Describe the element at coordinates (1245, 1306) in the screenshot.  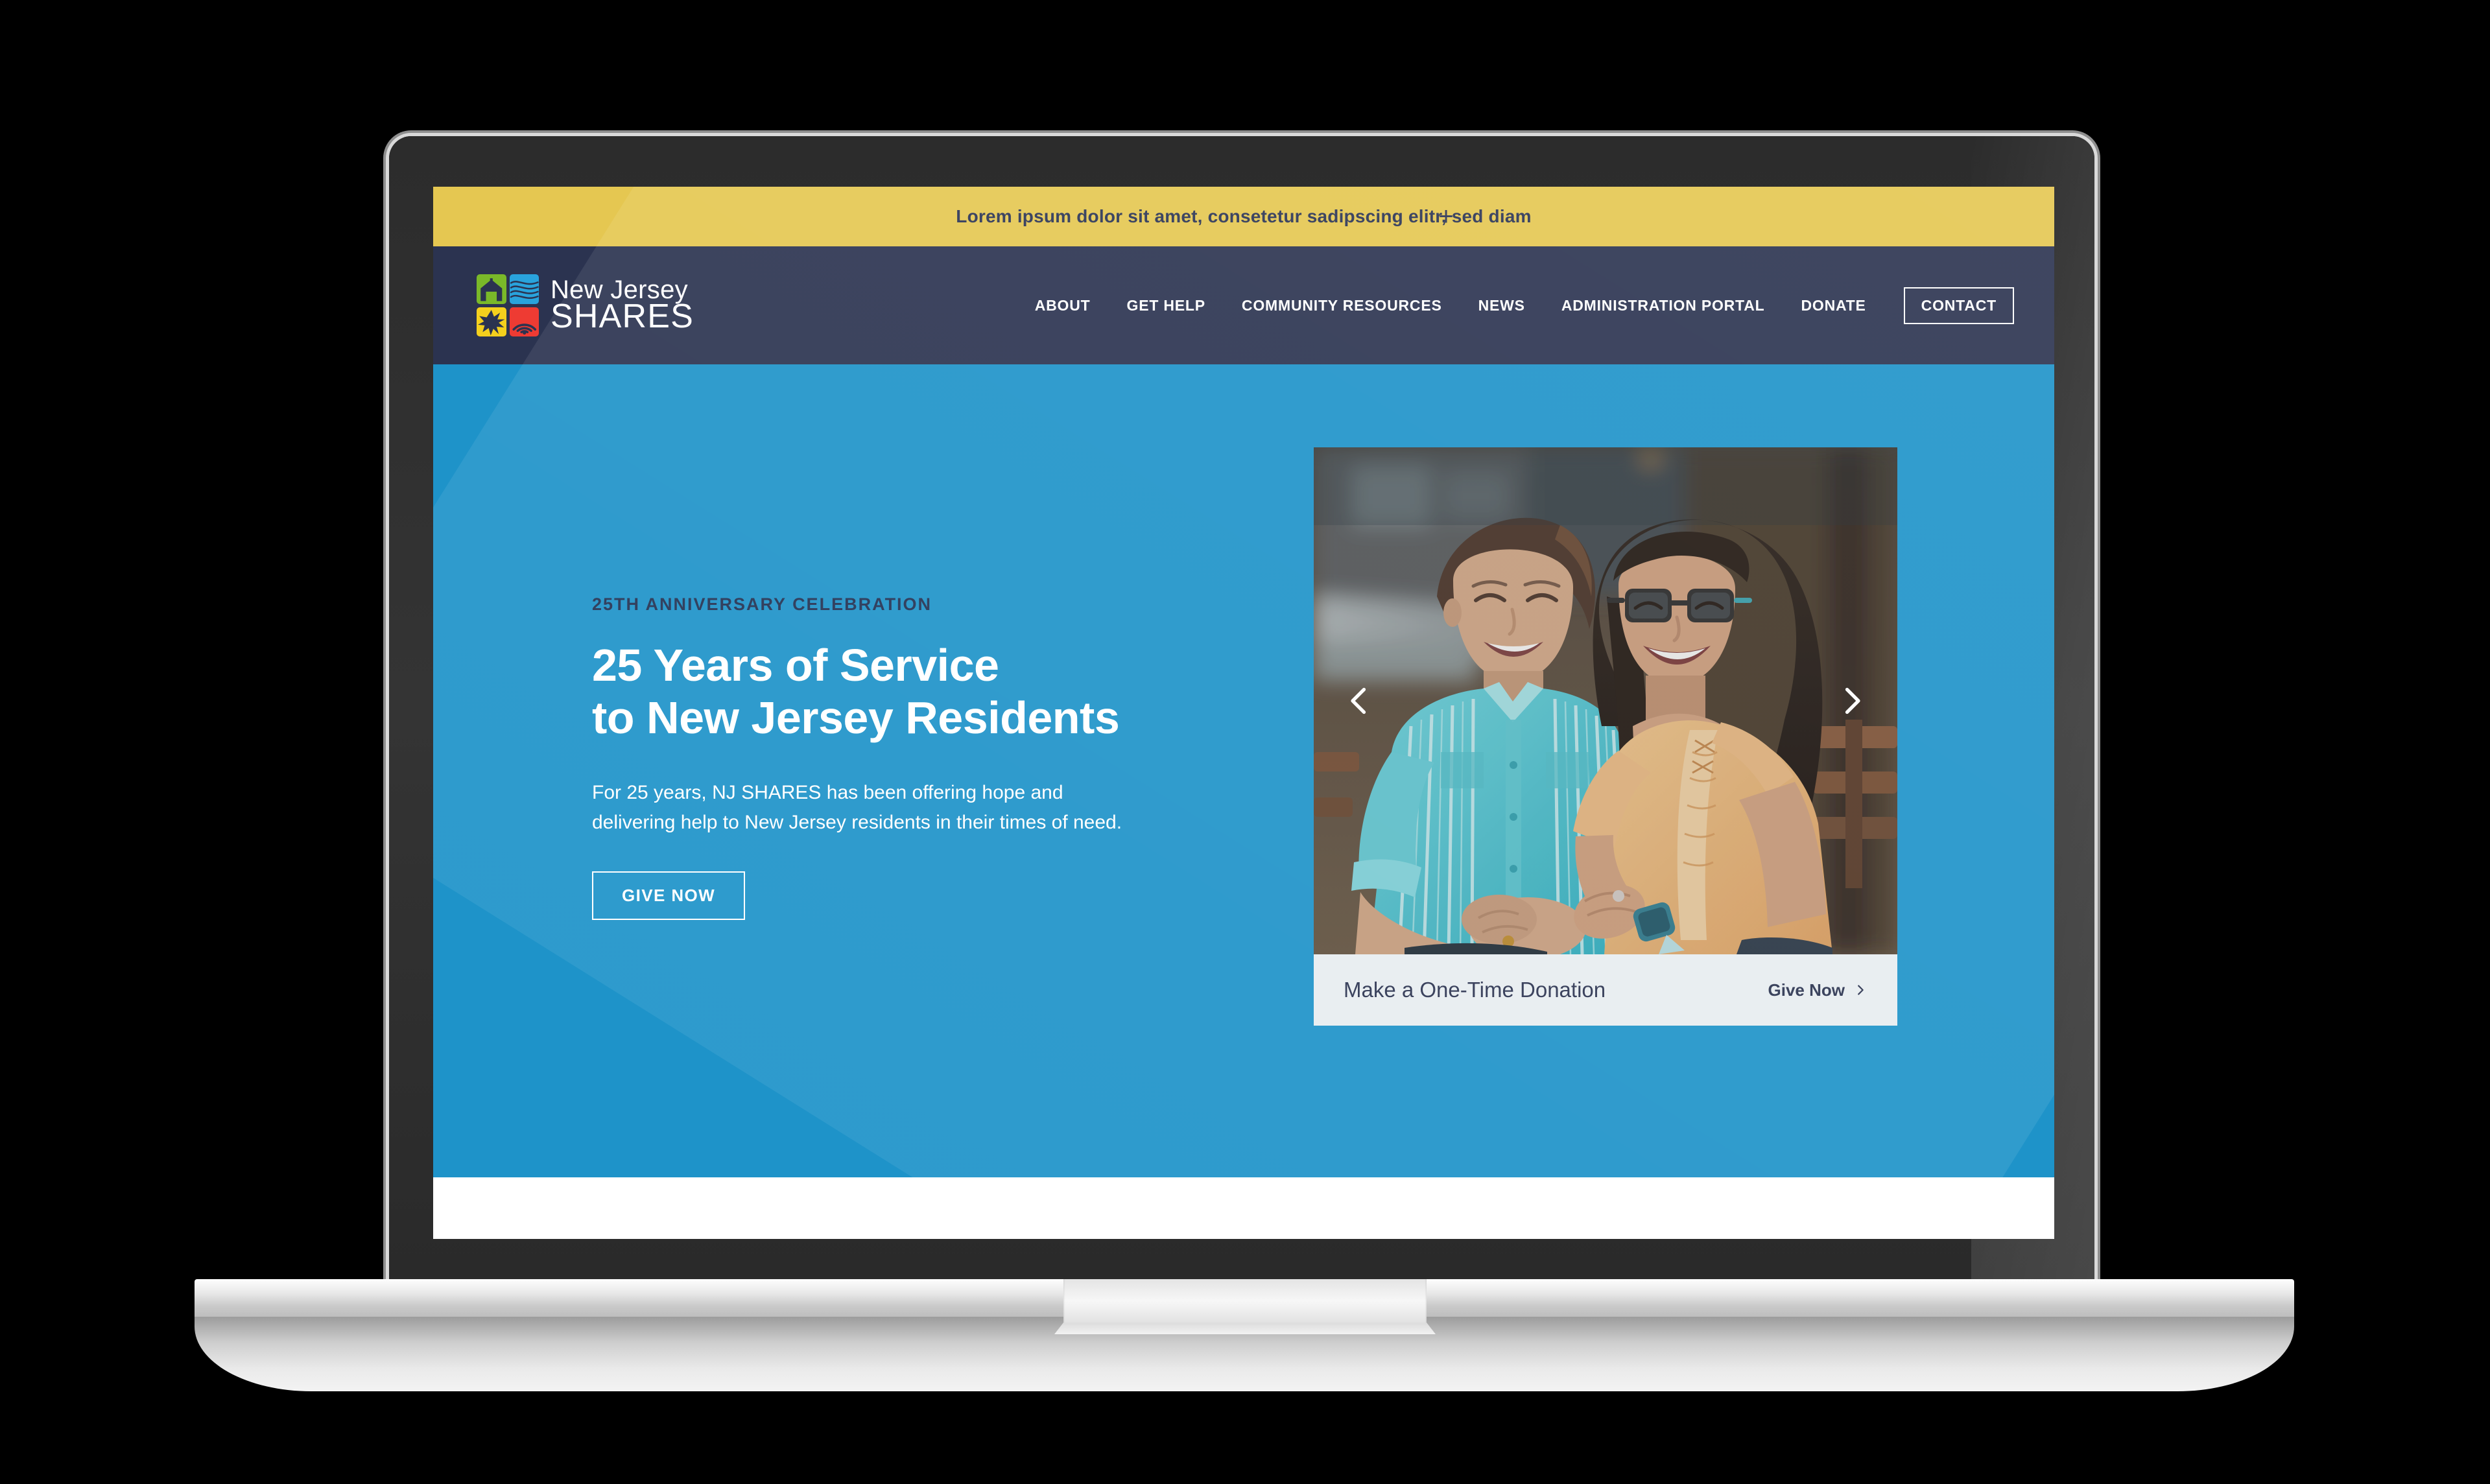
I see `laptop-base-notch` at that location.